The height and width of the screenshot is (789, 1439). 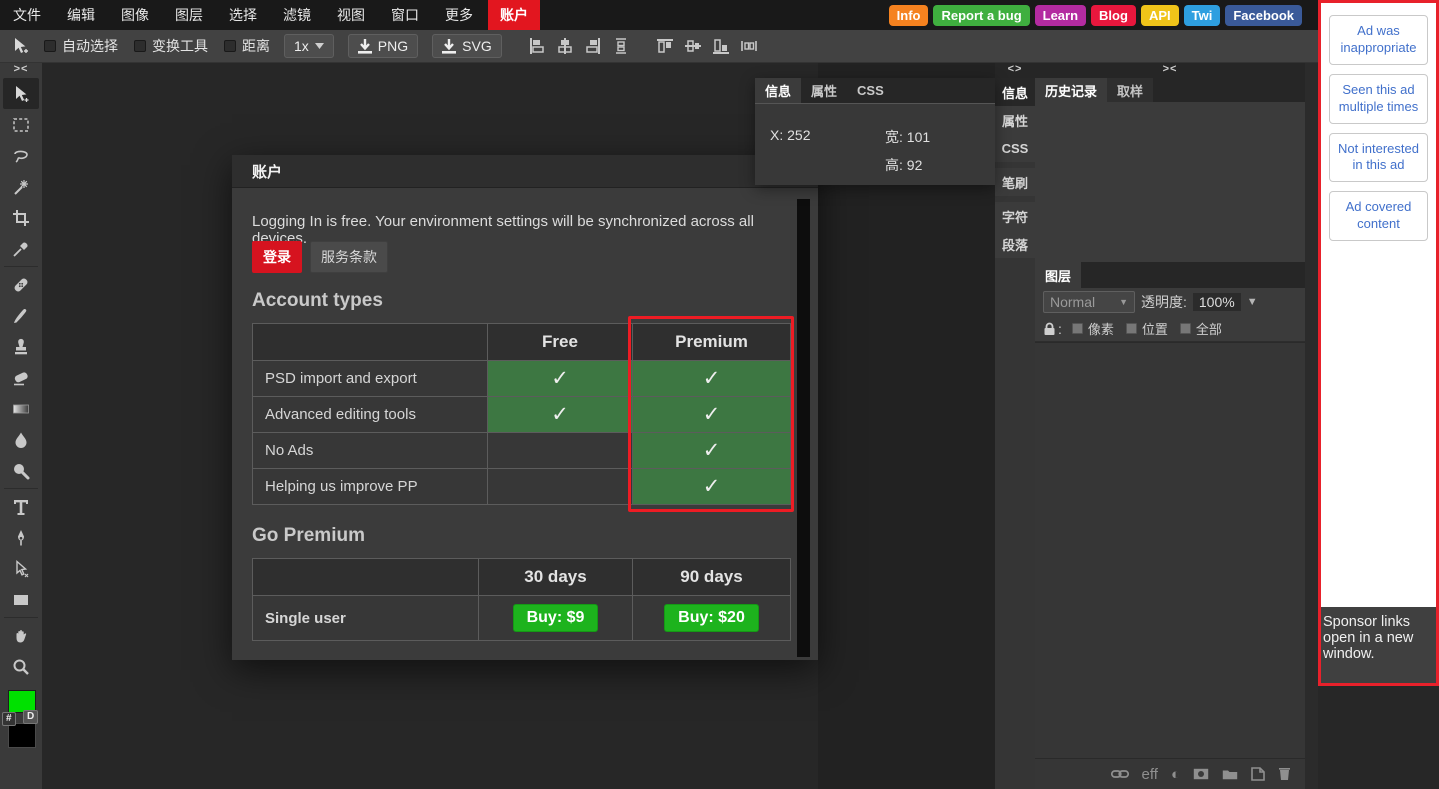 I want to click on link-info: Info, so click(x=908, y=15).